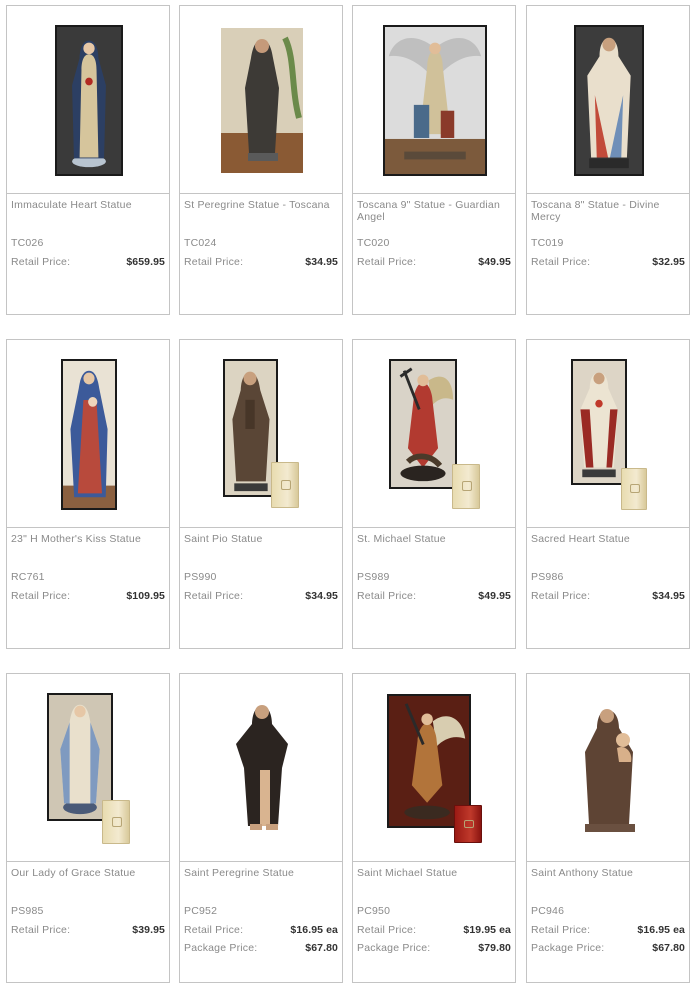  I want to click on product-name: St Peregrine Statue - Toscana, so click(260, 205).